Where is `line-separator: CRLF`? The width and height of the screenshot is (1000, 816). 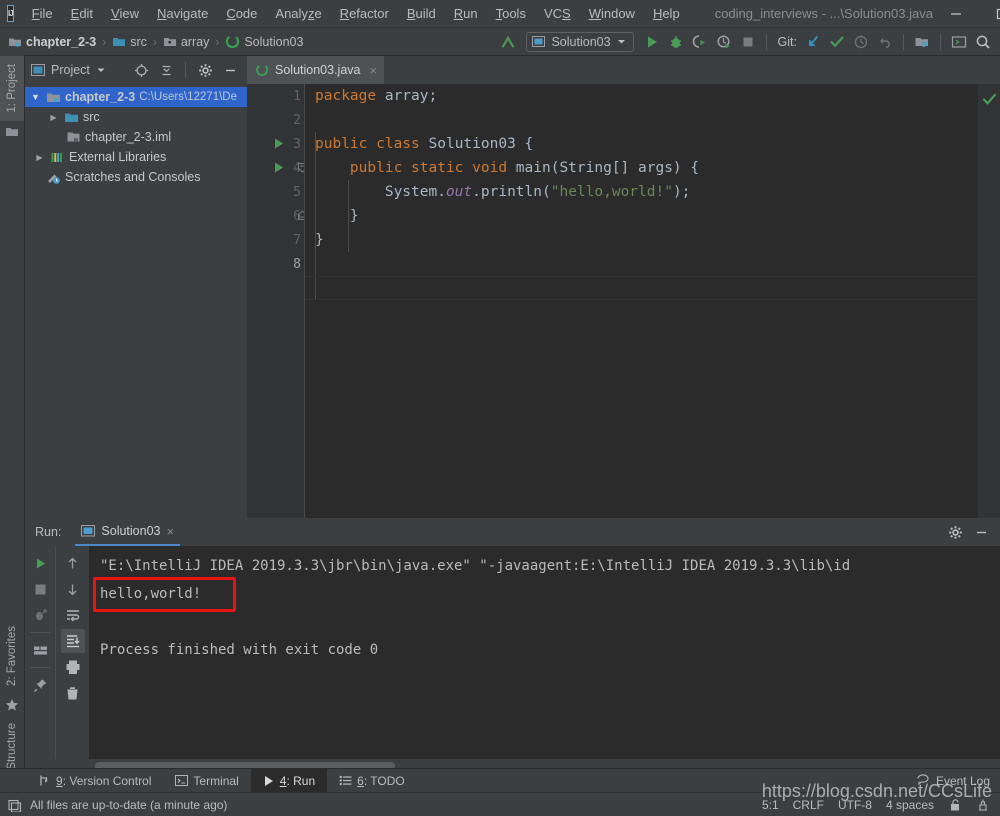
line-separator: CRLF is located at coordinates (808, 805).